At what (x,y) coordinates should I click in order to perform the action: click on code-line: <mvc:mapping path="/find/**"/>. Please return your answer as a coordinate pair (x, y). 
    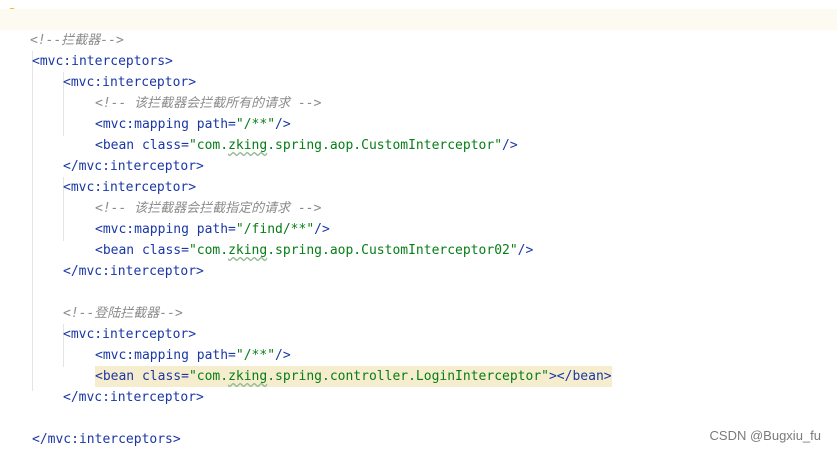
    Looking at the image, I should click on (418, 217).